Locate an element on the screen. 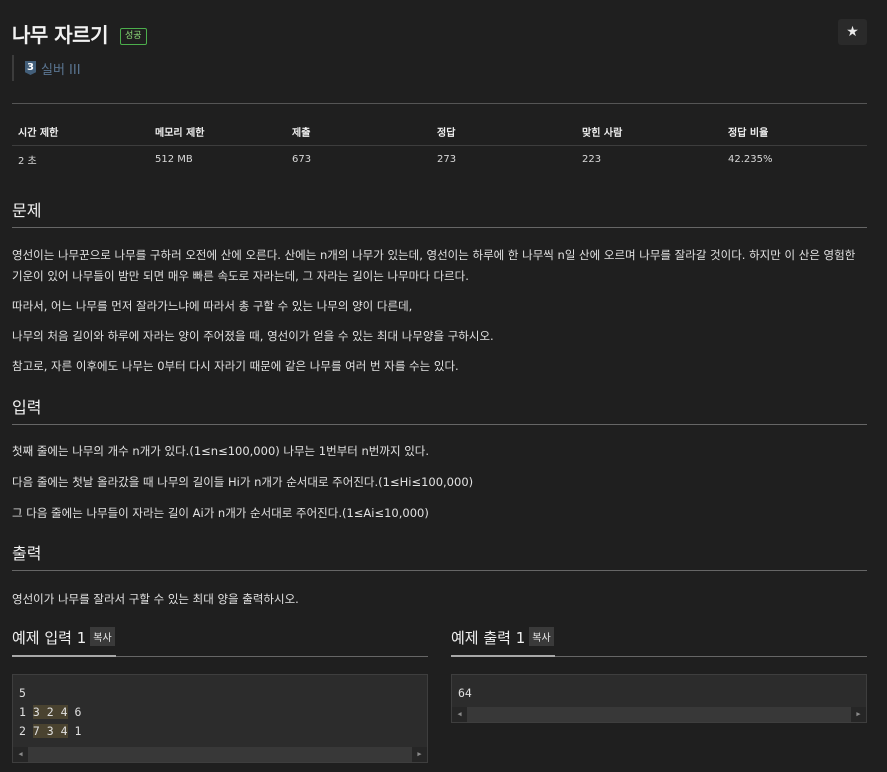 This screenshot has width=887, height=772. sample-input-box: 51 3 2 4 62 7 3 4 1 ◀ ▶ is located at coordinates (220, 718).